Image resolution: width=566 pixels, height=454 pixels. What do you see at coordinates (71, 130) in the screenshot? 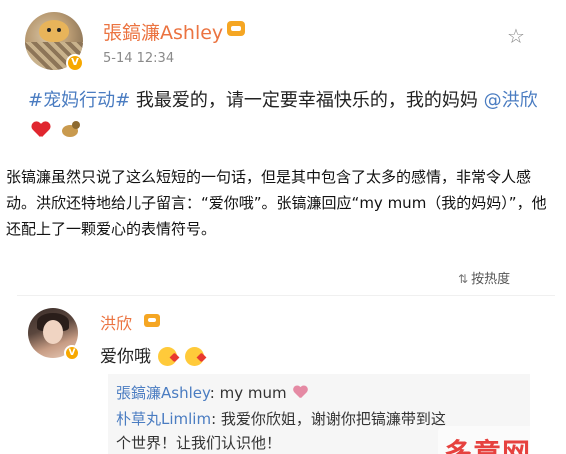
I see `pet-emoji-icon` at bounding box center [71, 130].